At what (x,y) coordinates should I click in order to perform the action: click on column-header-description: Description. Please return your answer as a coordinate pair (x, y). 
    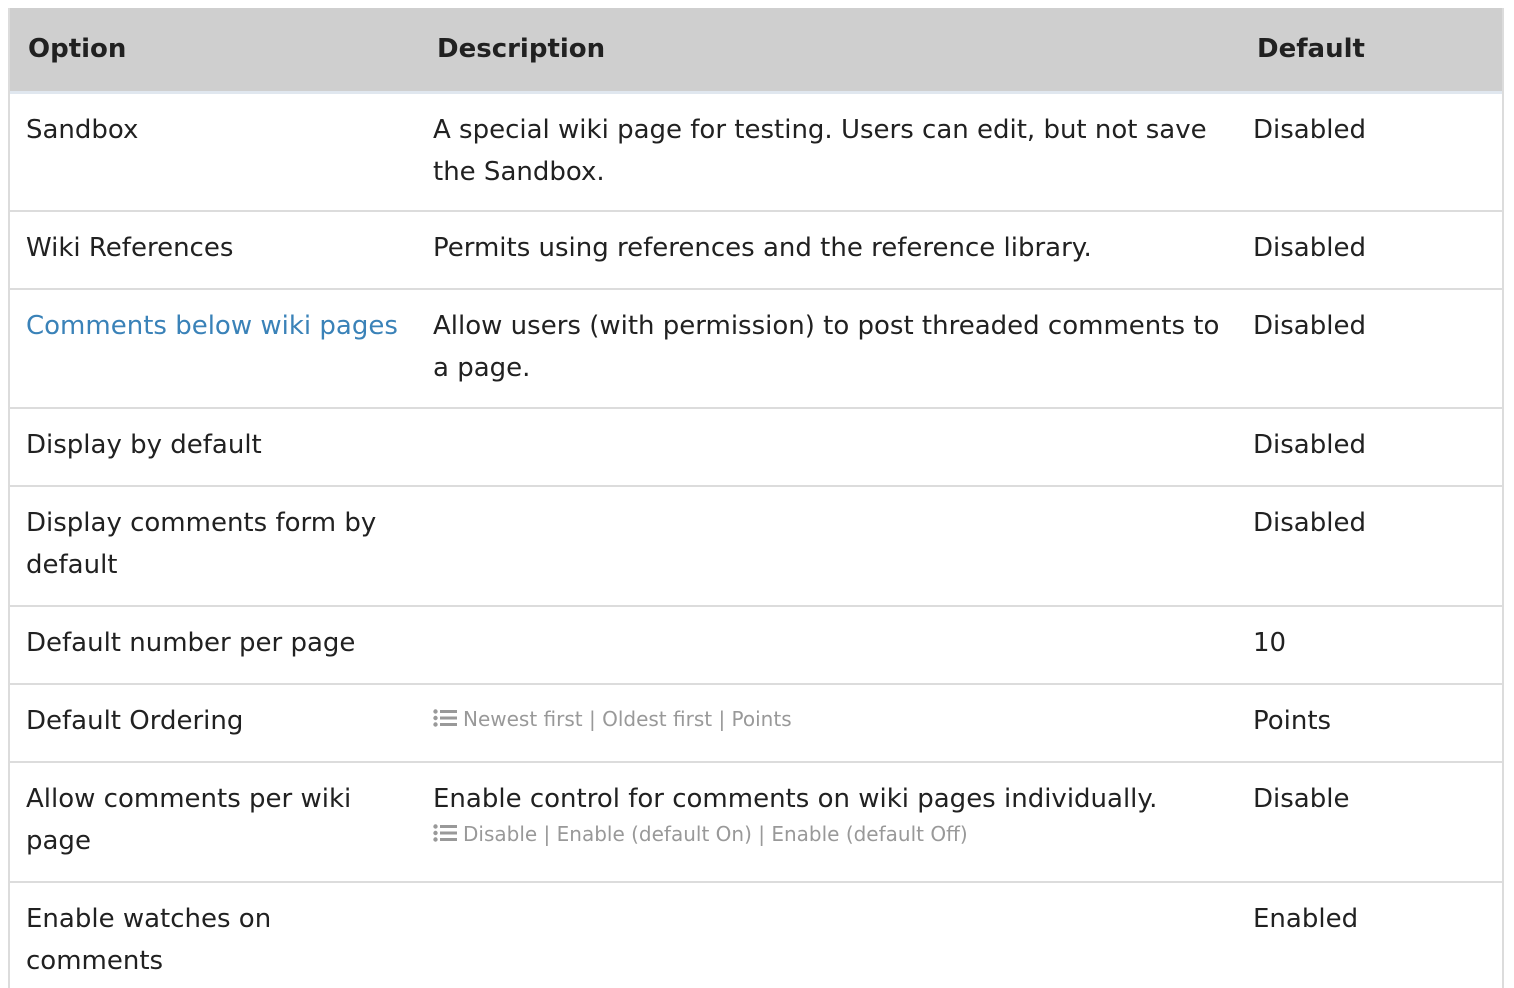
    Looking at the image, I should click on (825, 50).